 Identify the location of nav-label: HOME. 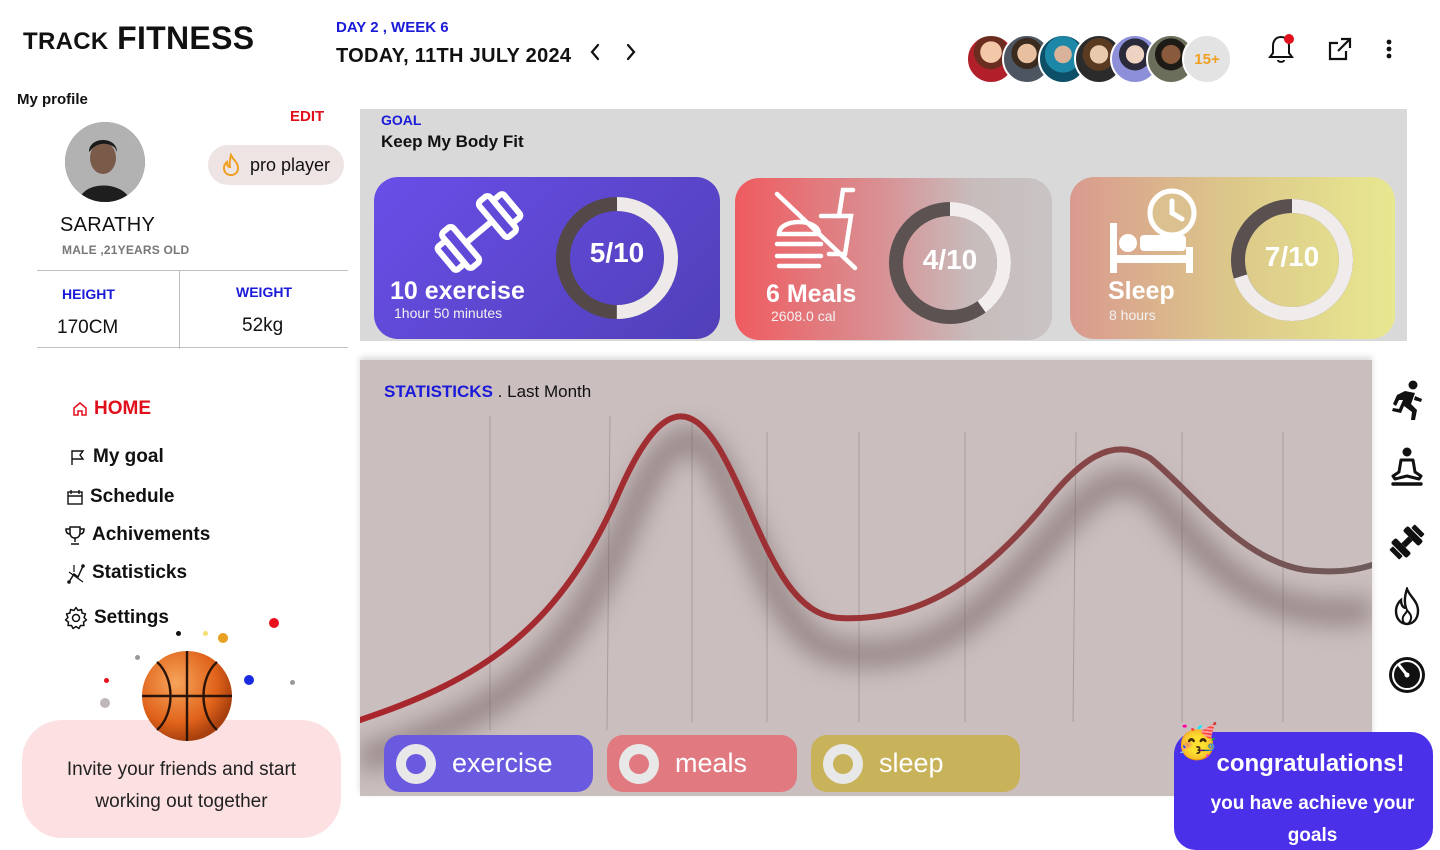
(122, 408).